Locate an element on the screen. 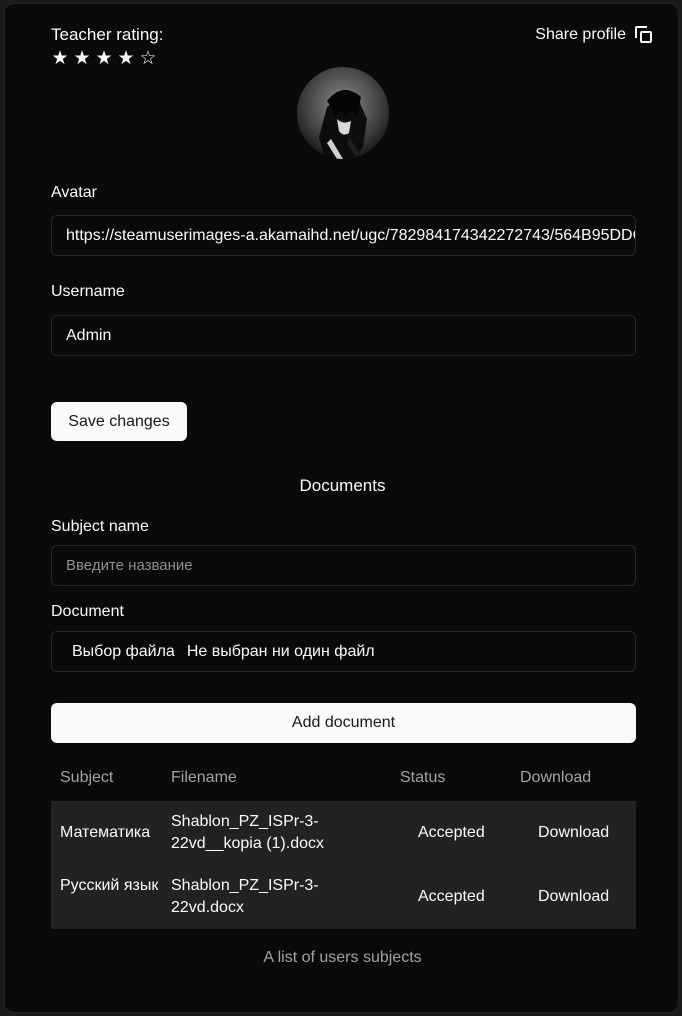 This screenshot has height=1016, width=682. choose-file-button: Выбор файла is located at coordinates (123, 652).